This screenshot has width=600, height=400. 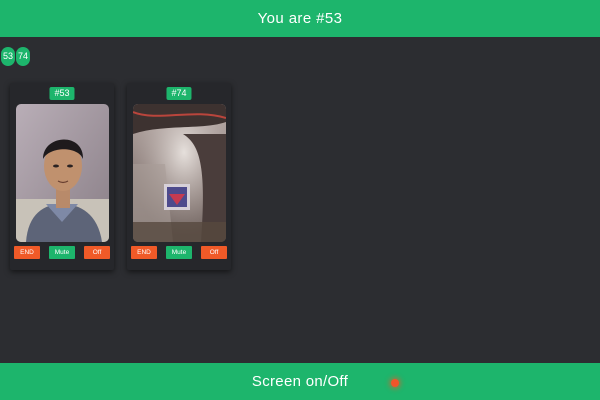 I want to click on video-card-53: #53 END Mute Off, so click(x=62, y=176).